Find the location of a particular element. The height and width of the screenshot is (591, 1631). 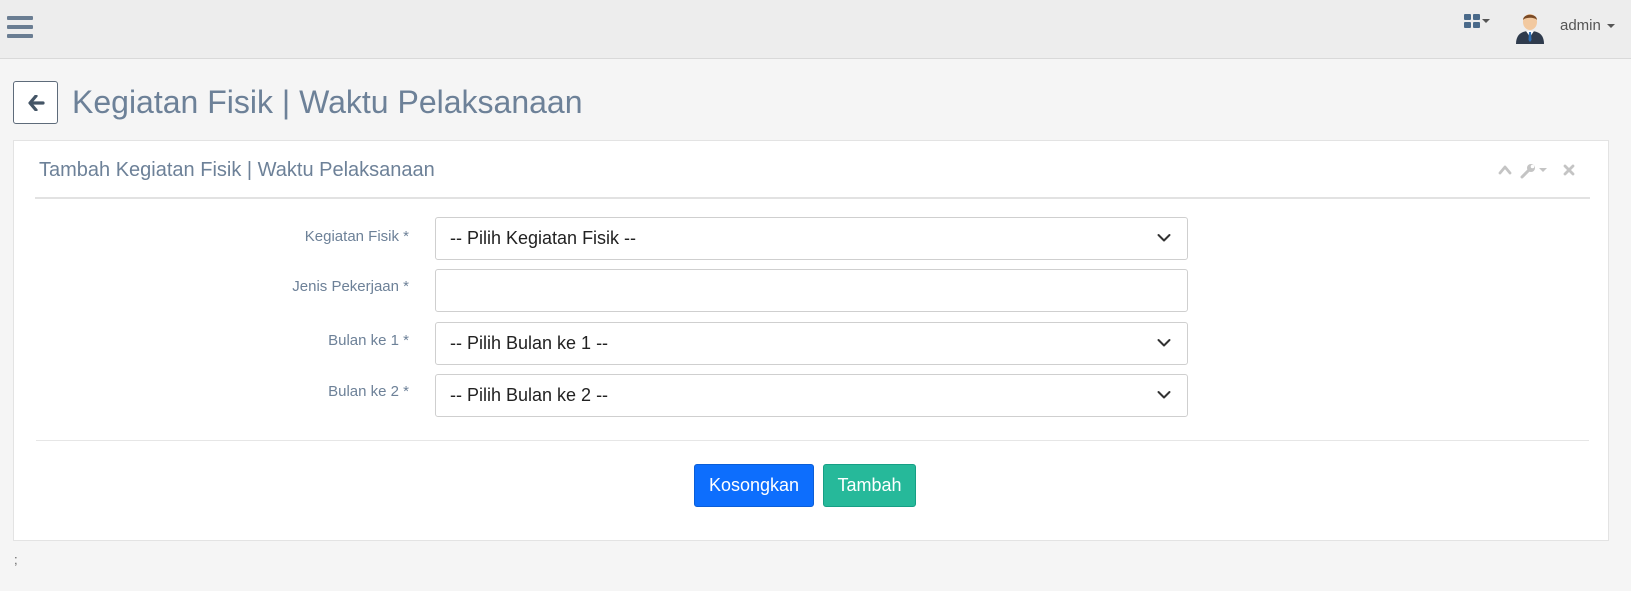

hamburger-icon is located at coordinates (20, 27).